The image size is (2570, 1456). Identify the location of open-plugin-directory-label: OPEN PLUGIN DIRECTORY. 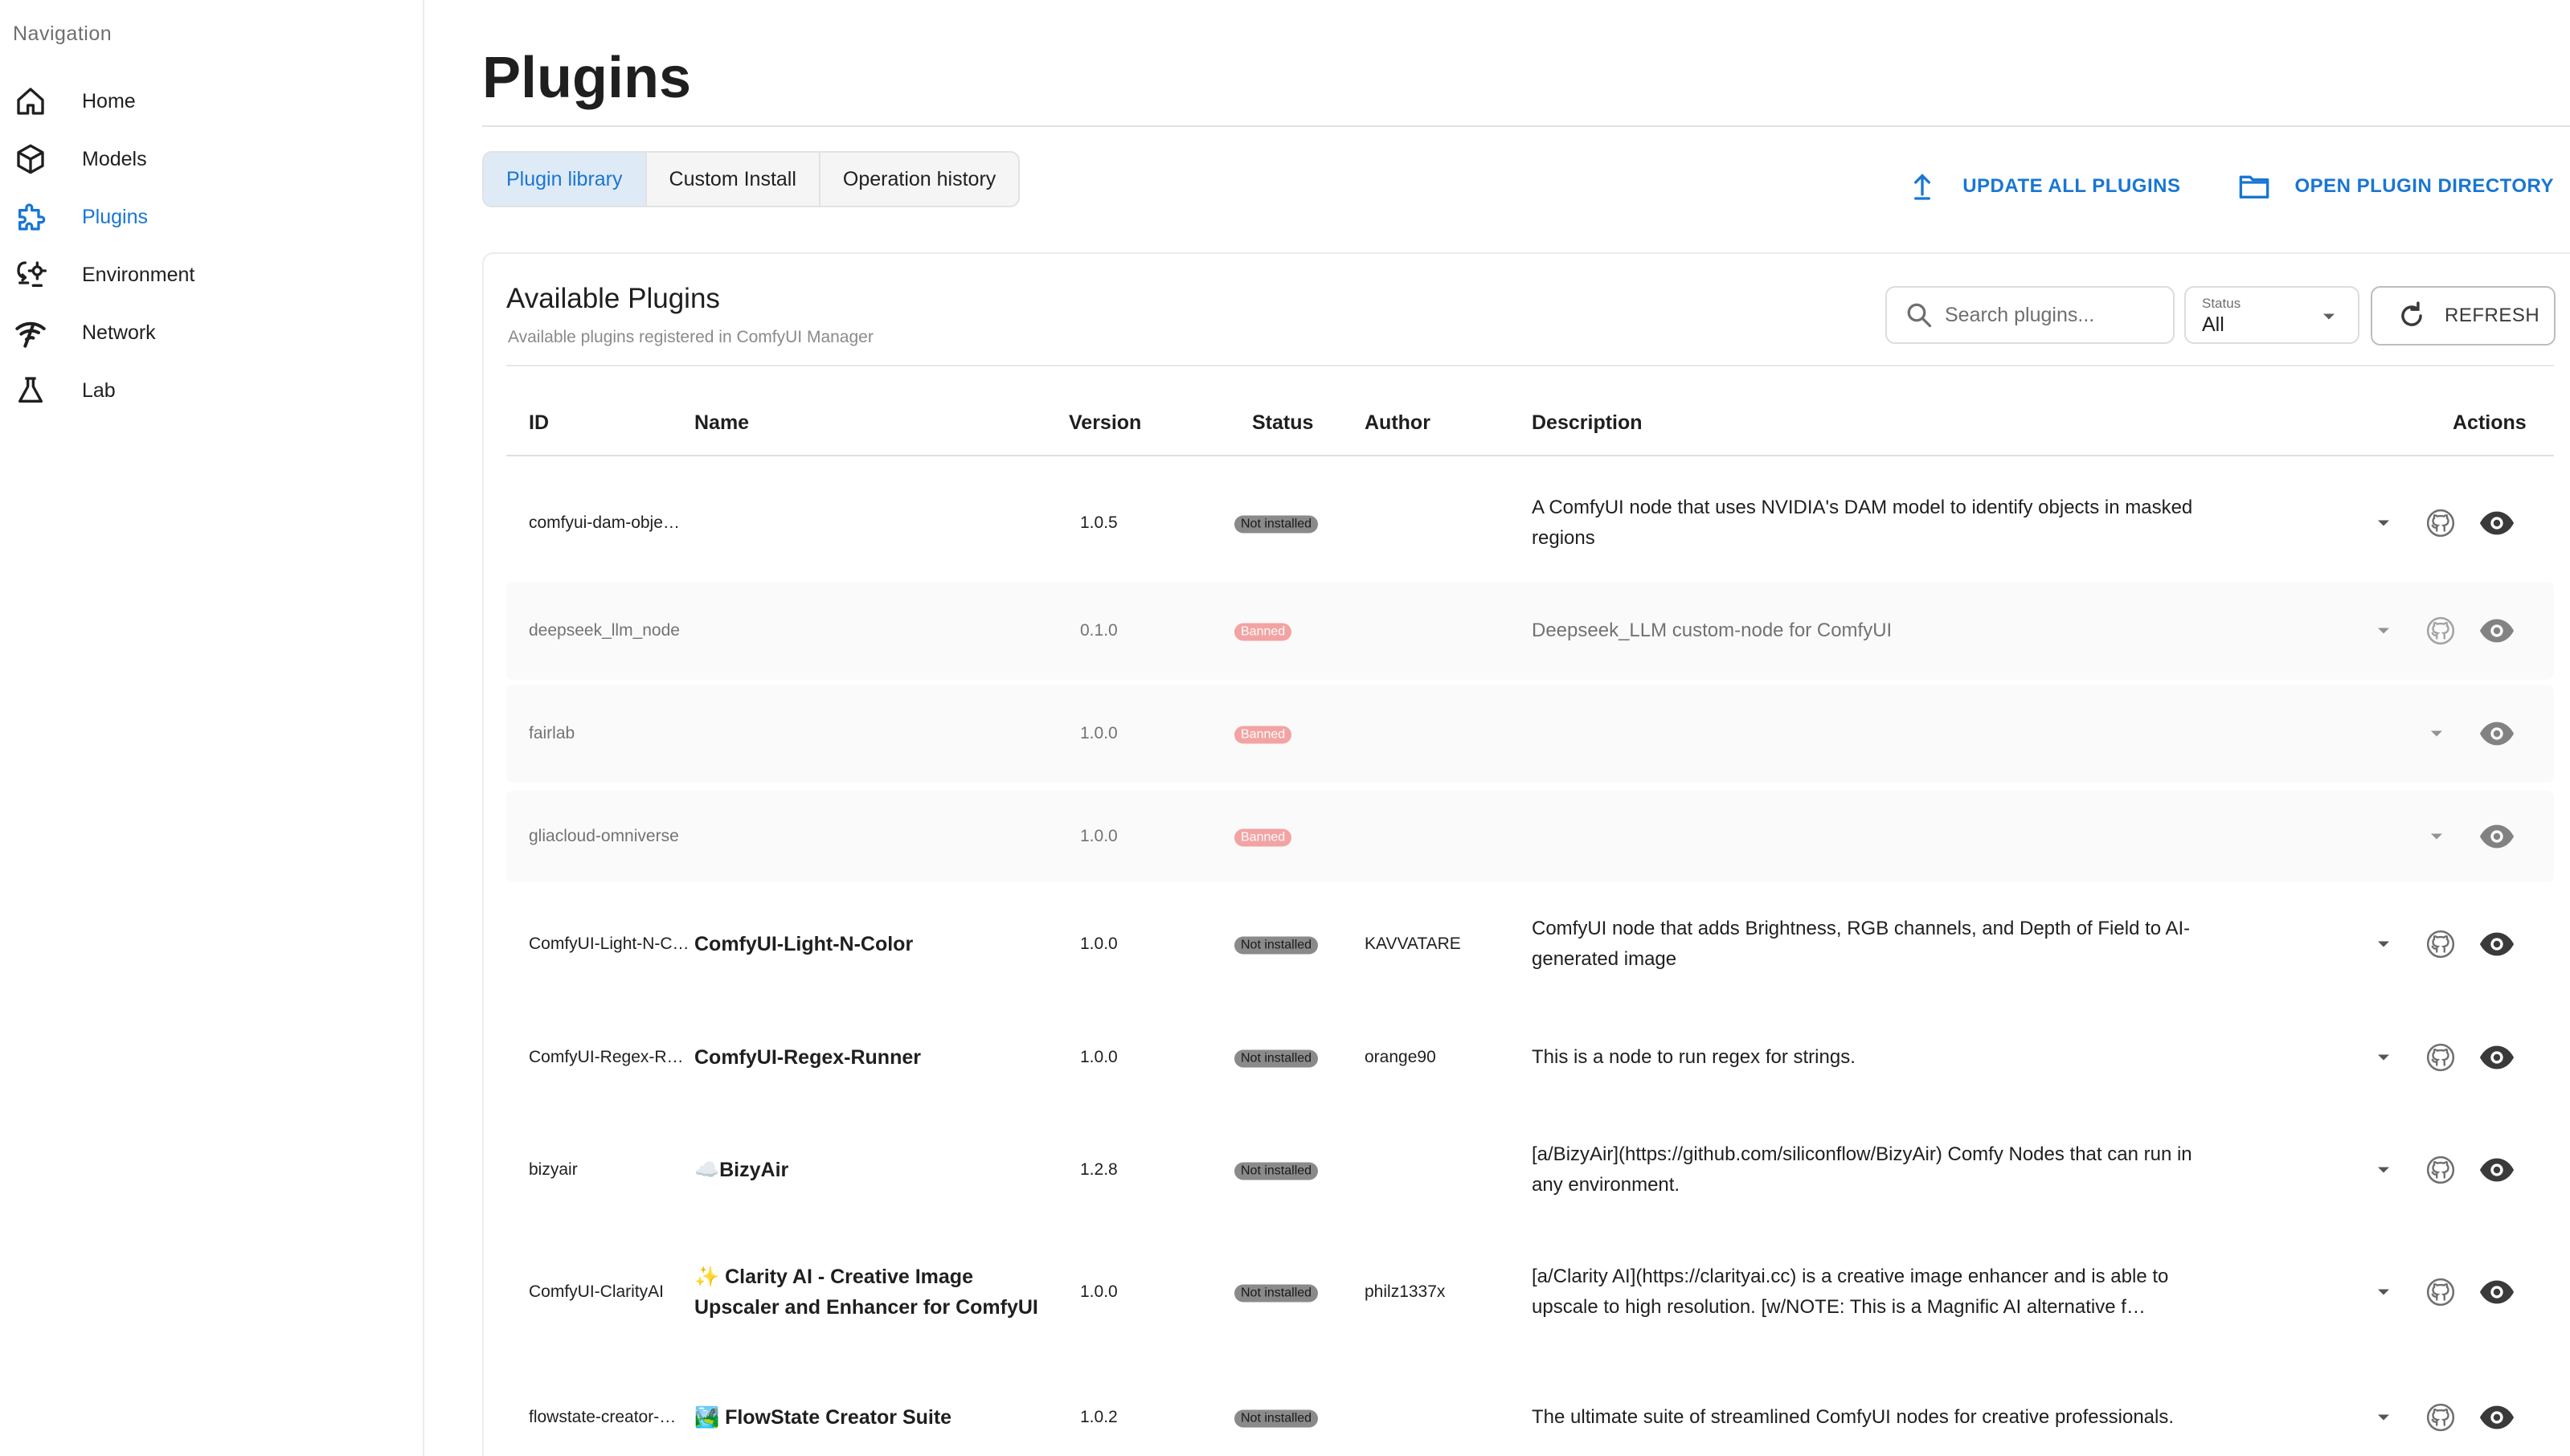
(2424, 186).